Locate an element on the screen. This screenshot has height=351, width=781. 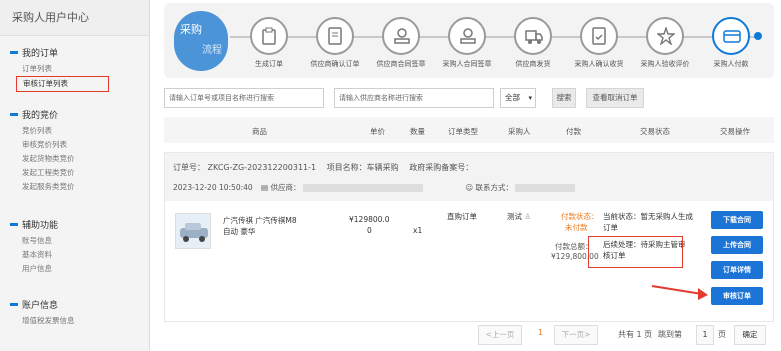
prev-page-button: <上一页 is located at coordinates (500, 335).